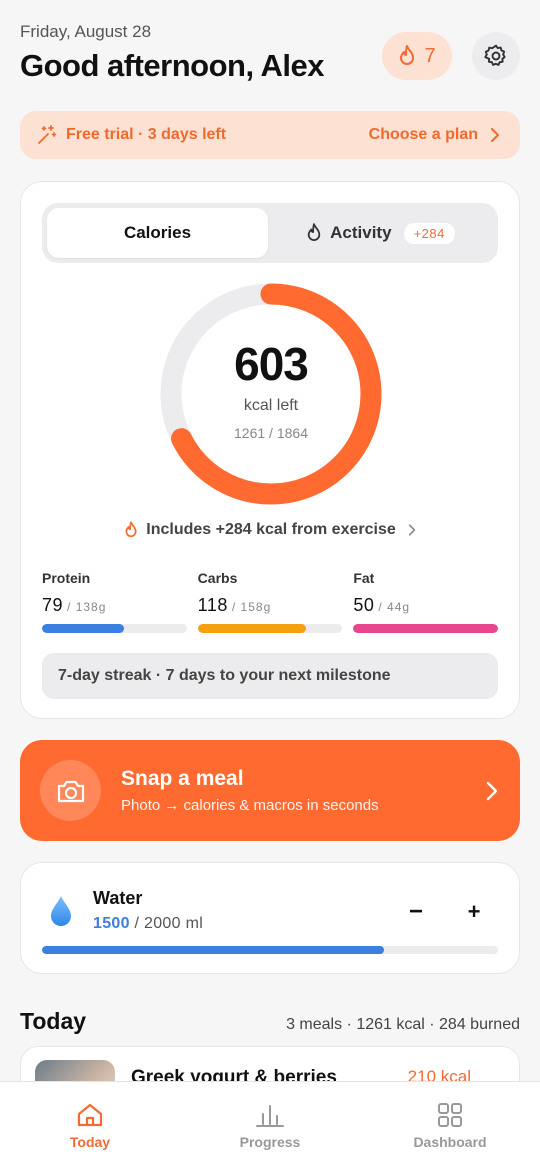  What do you see at coordinates (416, 912) in the screenshot?
I see `water-decrease-button: −` at bounding box center [416, 912].